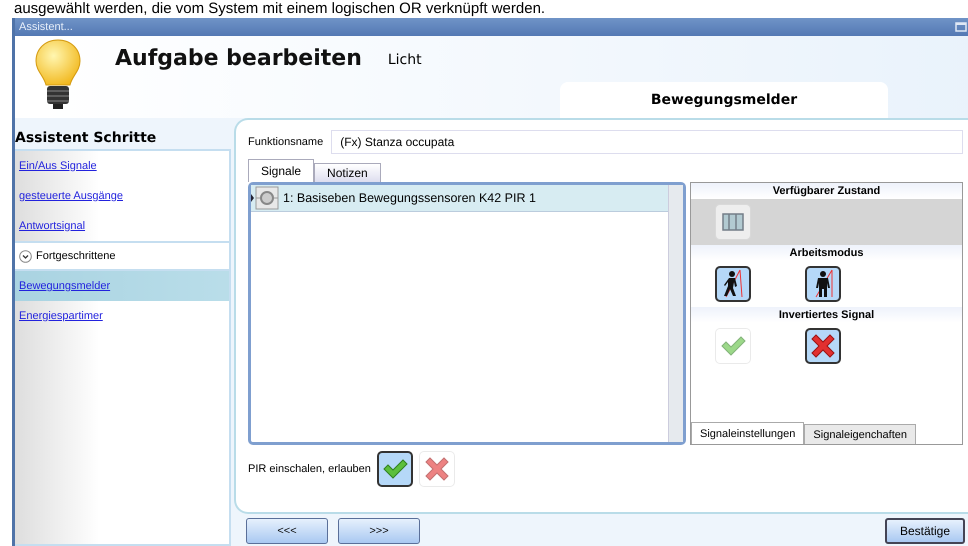 Image resolution: width=968 pixels, height=546 pixels. What do you see at coordinates (347, 172) in the screenshot?
I see `tab: Notizen` at bounding box center [347, 172].